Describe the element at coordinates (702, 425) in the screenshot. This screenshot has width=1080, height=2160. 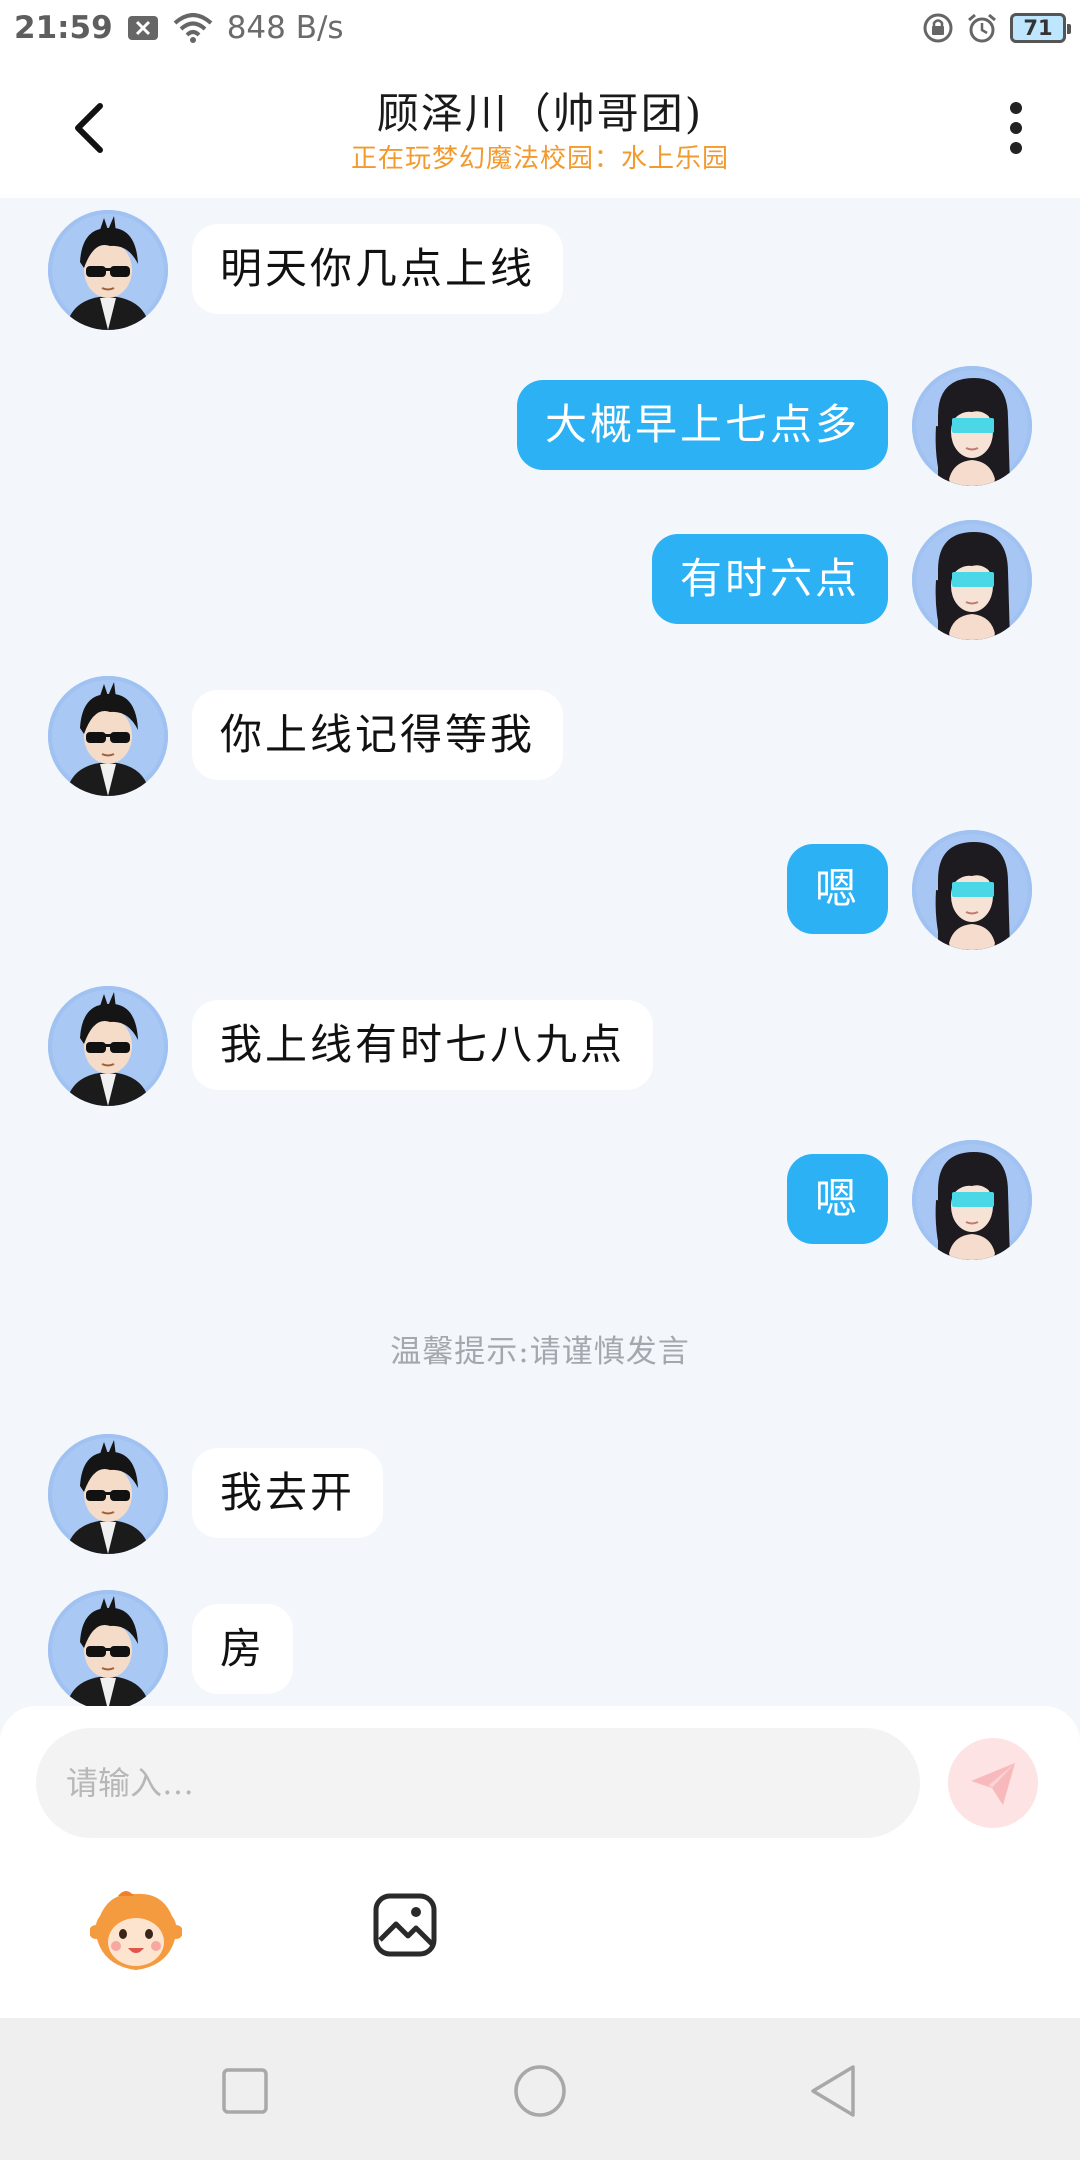
I see `outgoing-message-bubble: 大概早上七点多` at that location.